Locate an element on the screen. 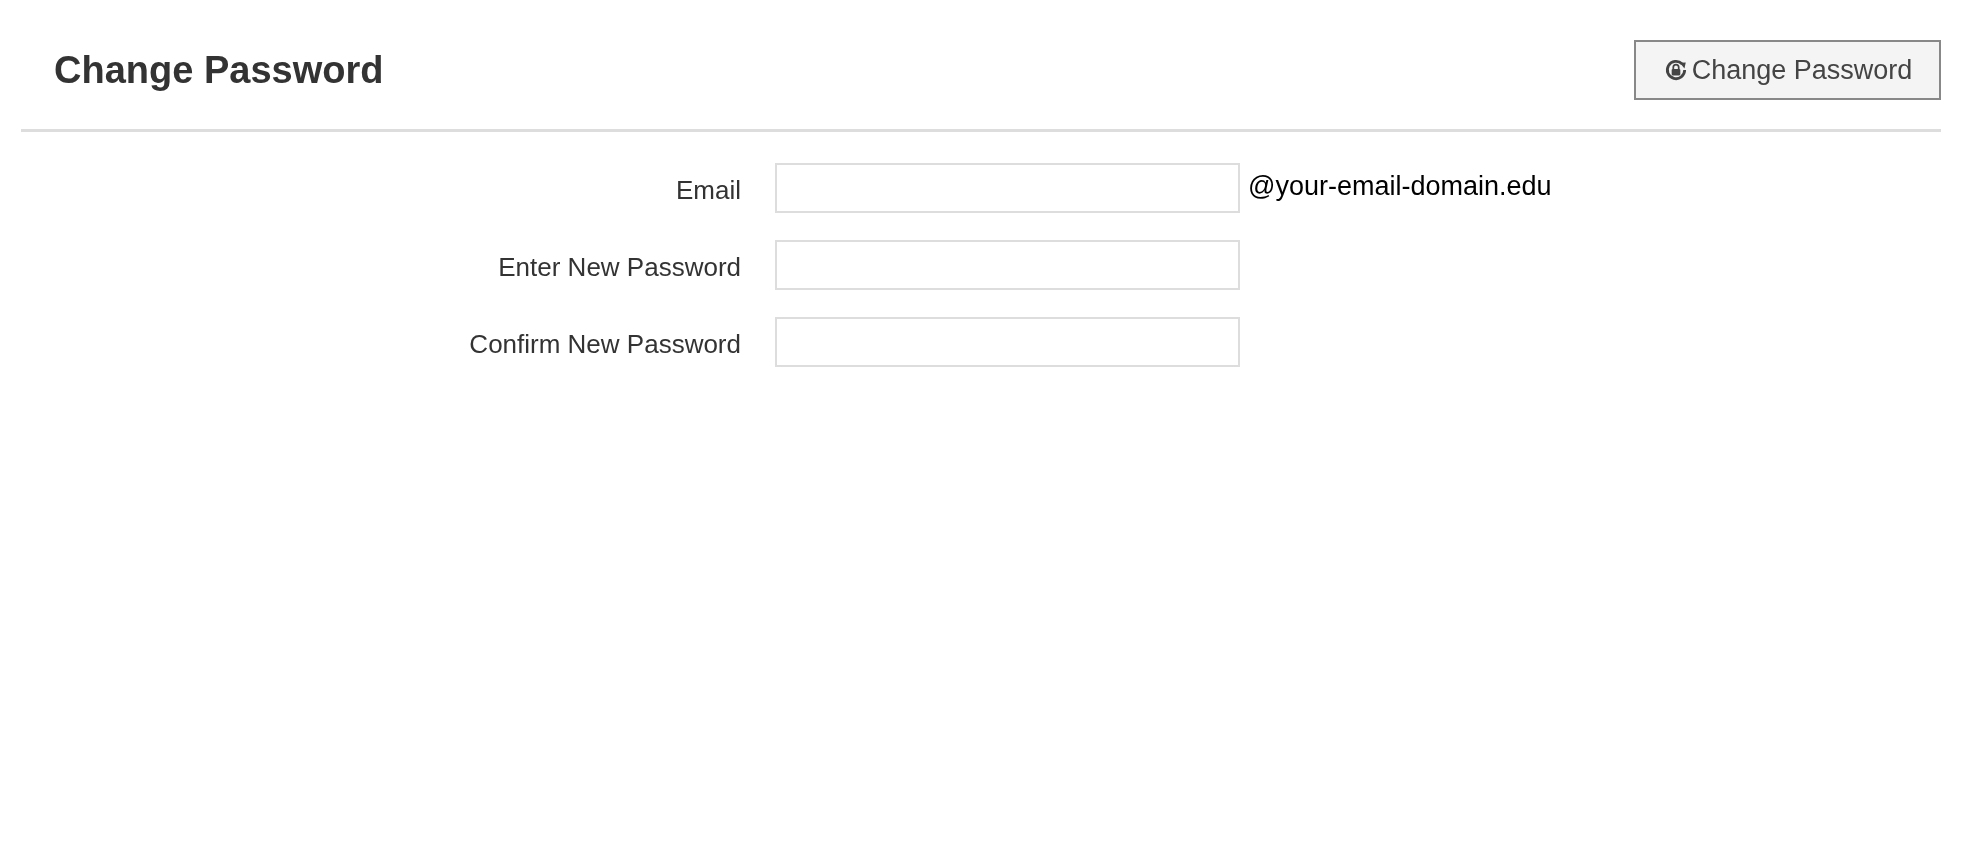 The image size is (1966, 844). domain-suffix: @your-email-domain.edu is located at coordinates (1400, 186).